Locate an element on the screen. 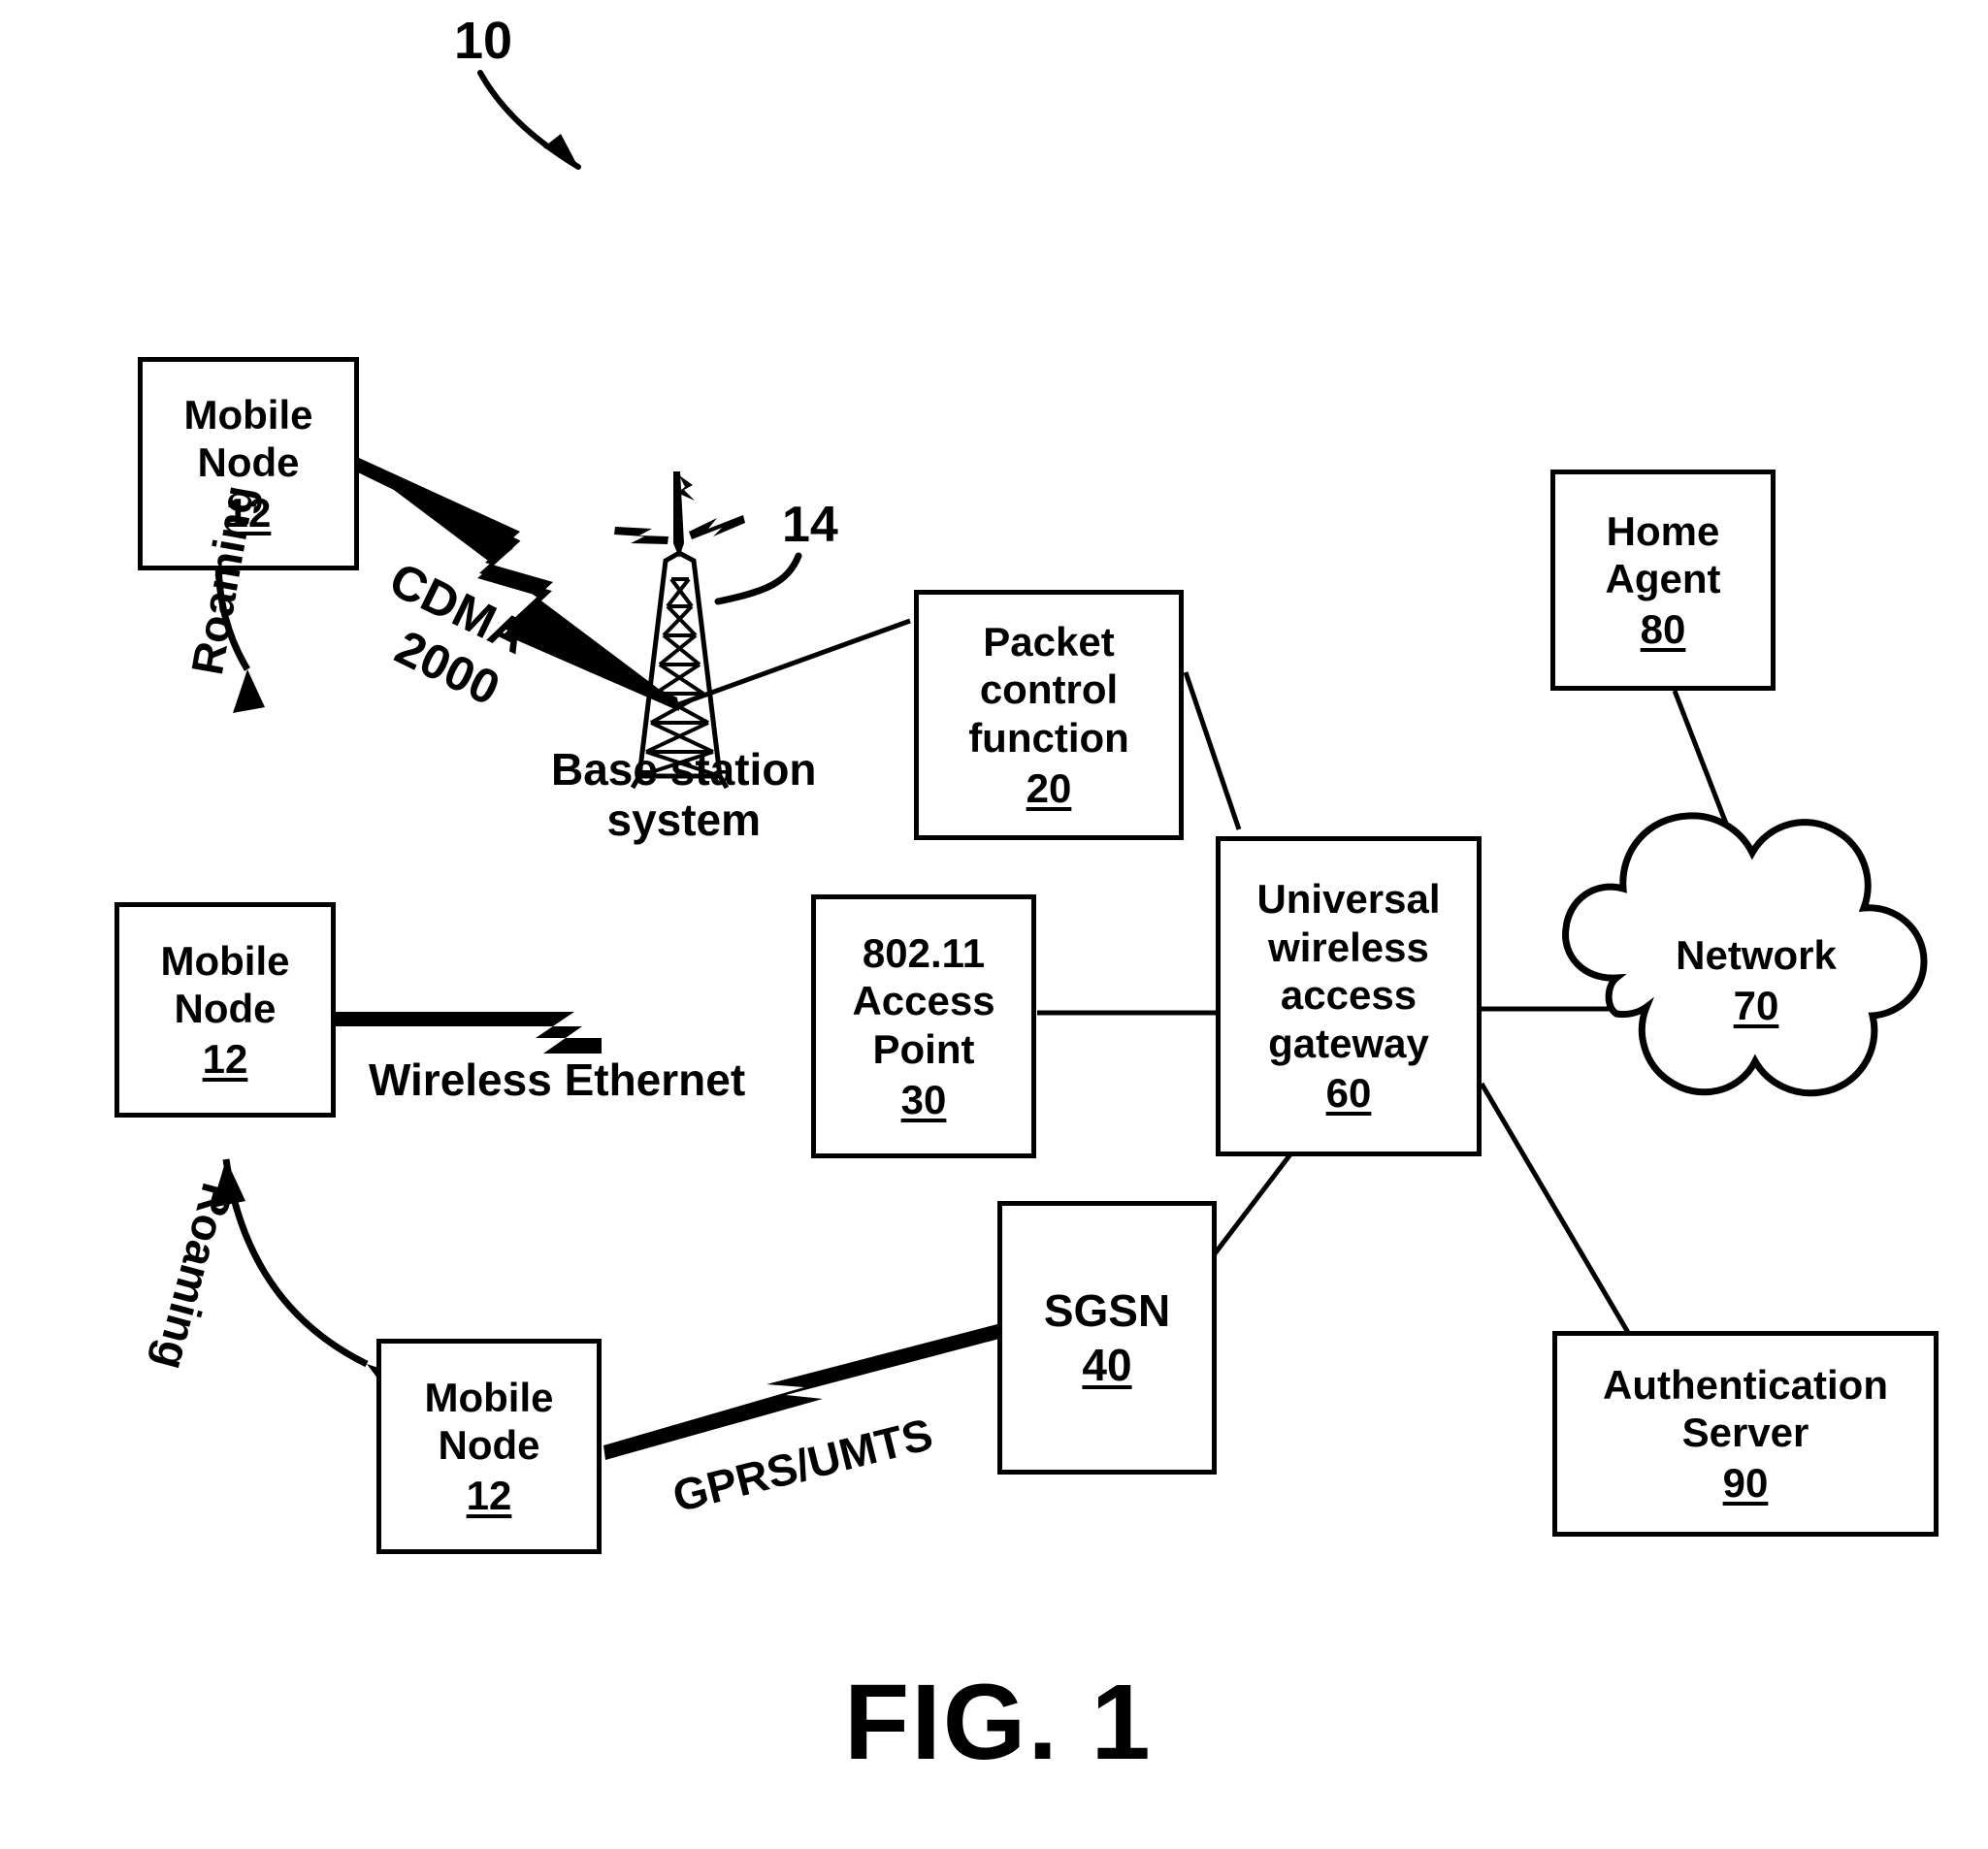 This screenshot has width=1988, height=1849. mobile-node-bottom-ref: 12 is located at coordinates (489, 1495).